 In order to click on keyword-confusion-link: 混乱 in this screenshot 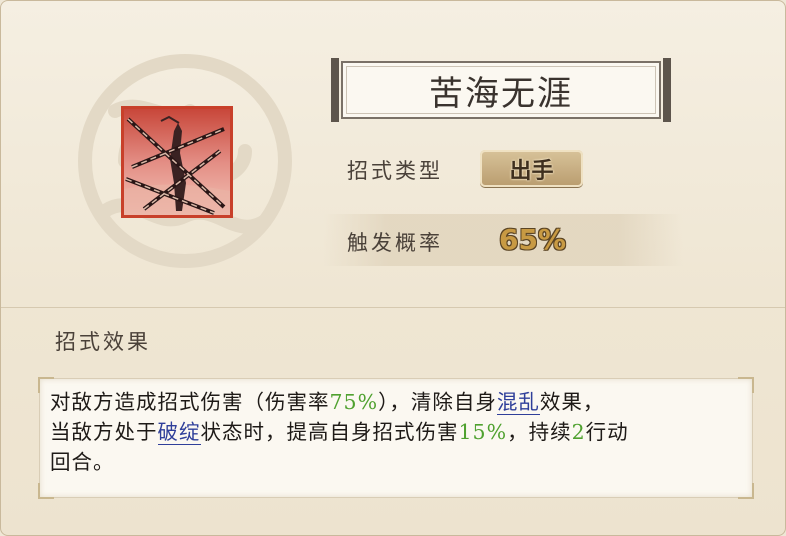, I will do `click(518, 402)`.